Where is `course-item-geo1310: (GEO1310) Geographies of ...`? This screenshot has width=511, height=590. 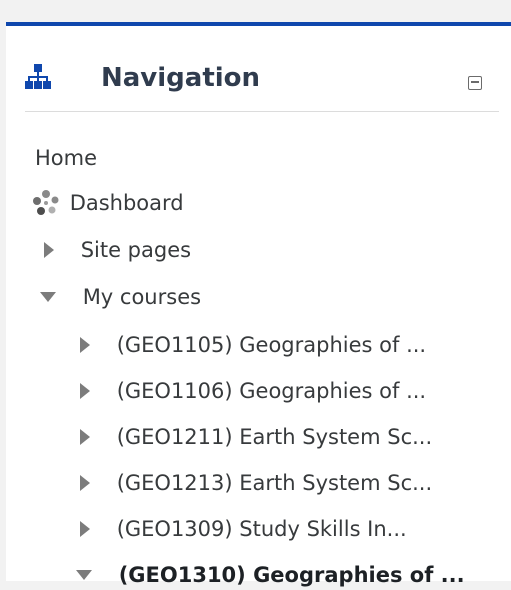
course-item-geo1310: (GEO1310) Geographies of ... is located at coordinates (270, 575).